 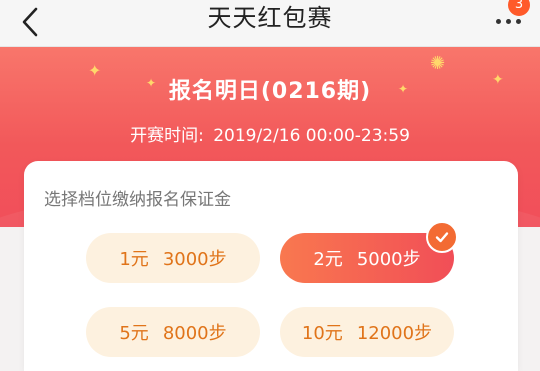 What do you see at coordinates (328, 259) in the screenshot?
I see `tier-amount: 2元` at bounding box center [328, 259].